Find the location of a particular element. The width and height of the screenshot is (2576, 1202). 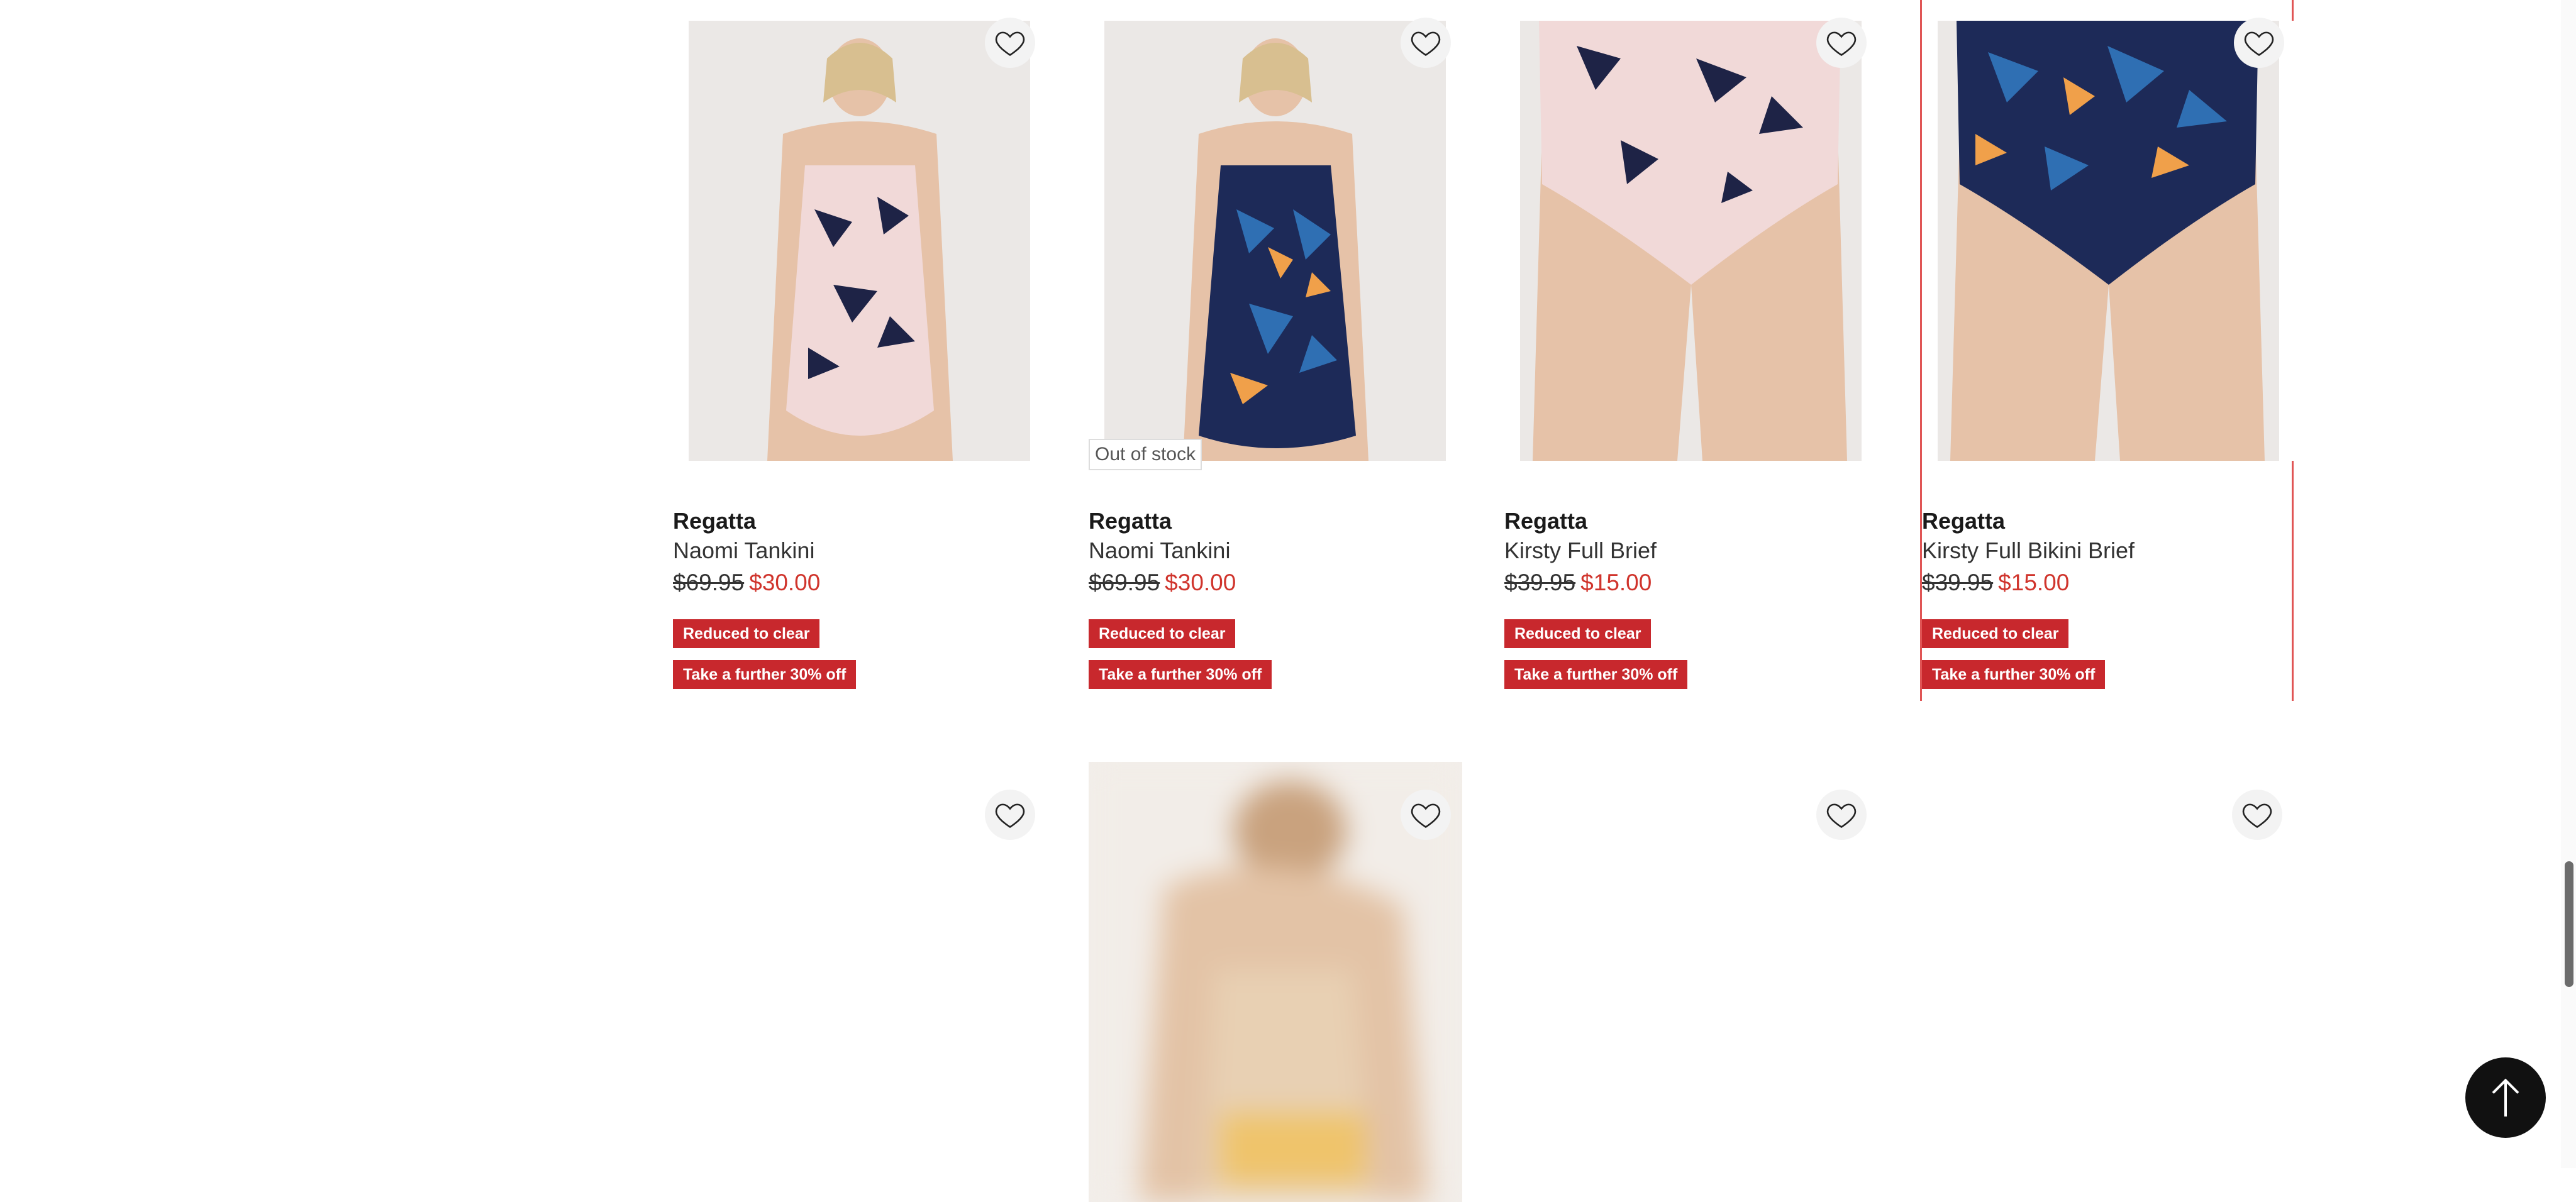

product-name: Kirsty Full Brief is located at coordinates (1580, 551).